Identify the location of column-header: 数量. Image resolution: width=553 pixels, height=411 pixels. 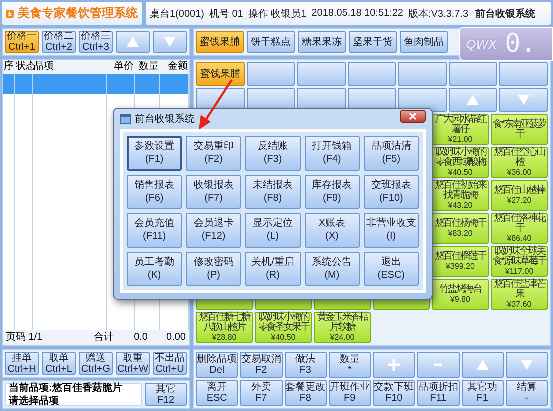
(149, 67).